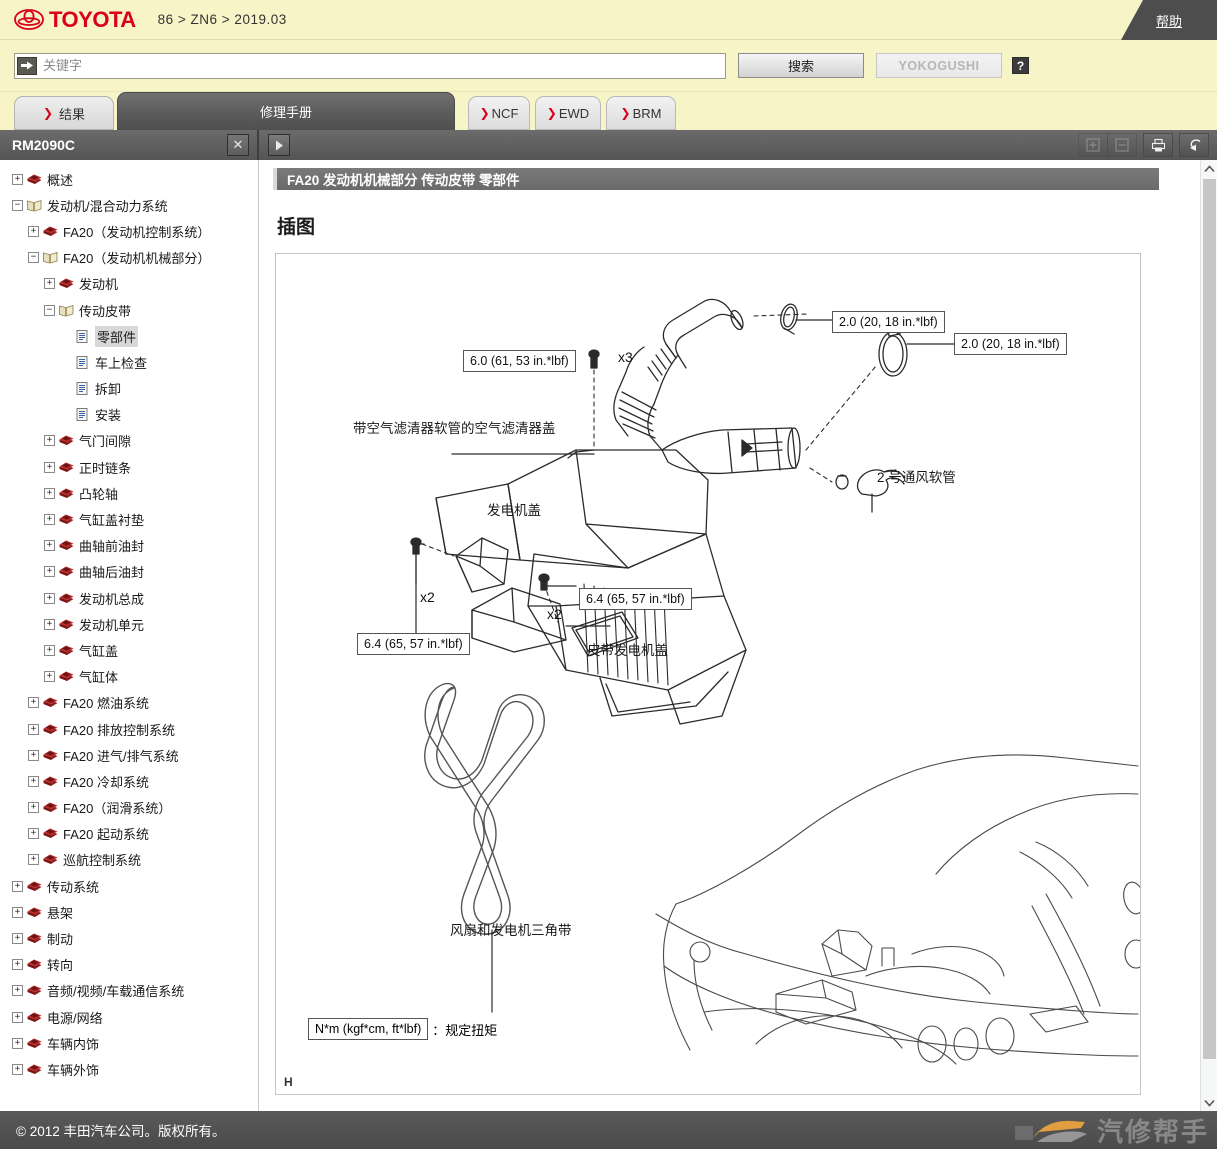 The image size is (1217, 1166). I want to click on tree-item: + 气门间隙, so click(129, 441).